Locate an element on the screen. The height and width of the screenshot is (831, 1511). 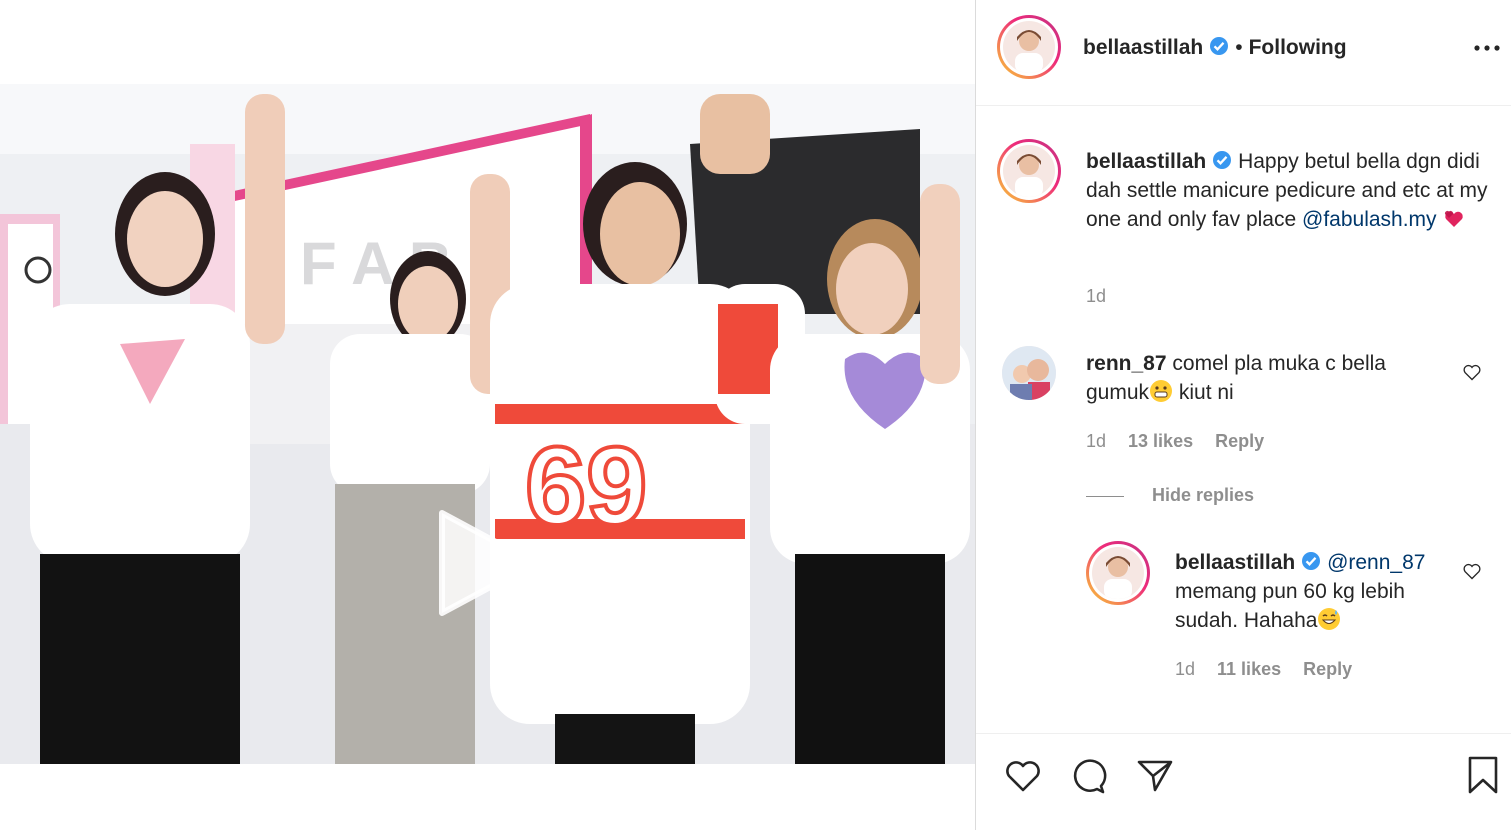
hide-replies-line is located at coordinates (1105, 496).